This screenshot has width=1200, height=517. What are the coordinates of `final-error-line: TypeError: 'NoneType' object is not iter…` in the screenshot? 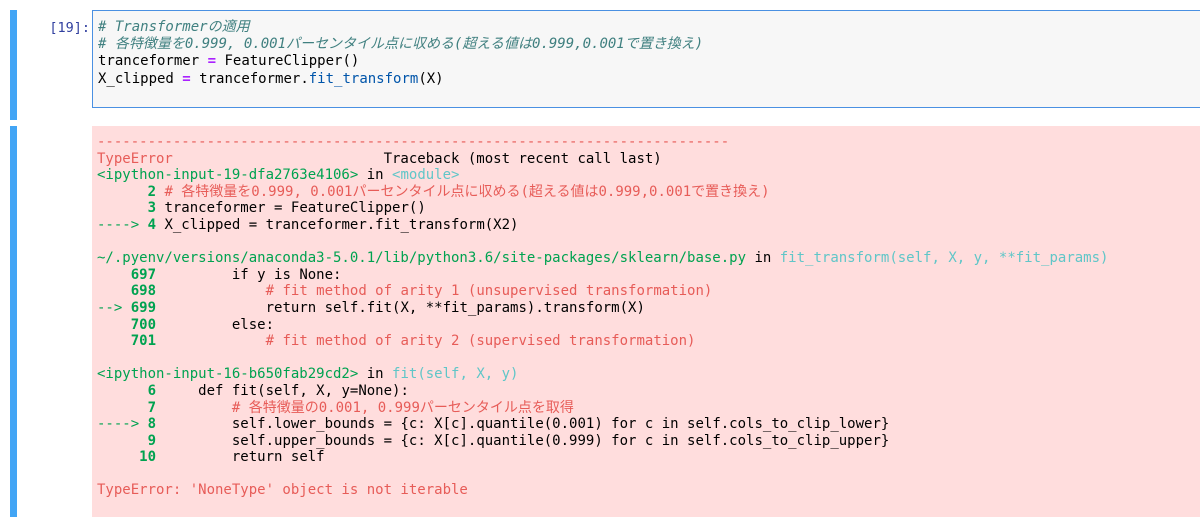 It's located at (648, 490).